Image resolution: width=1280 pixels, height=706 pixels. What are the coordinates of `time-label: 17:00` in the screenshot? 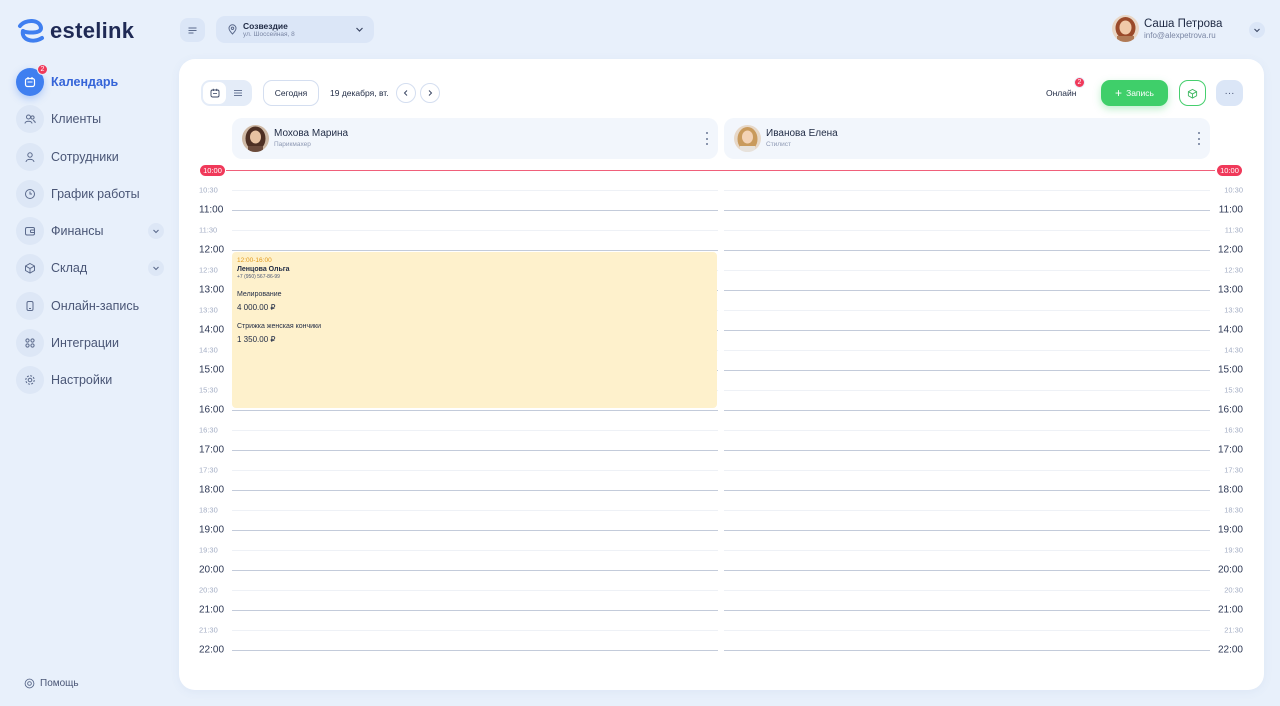 It's located at (1230, 450).